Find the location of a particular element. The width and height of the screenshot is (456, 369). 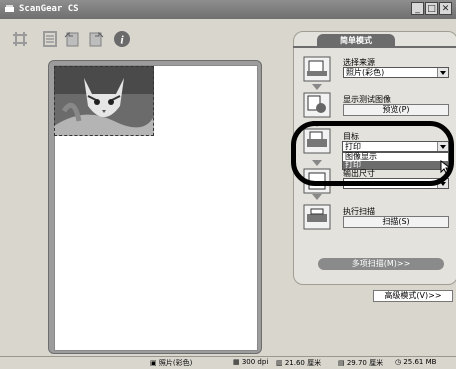

height-value: 29.70 厘米 is located at coordinates (365, 363).